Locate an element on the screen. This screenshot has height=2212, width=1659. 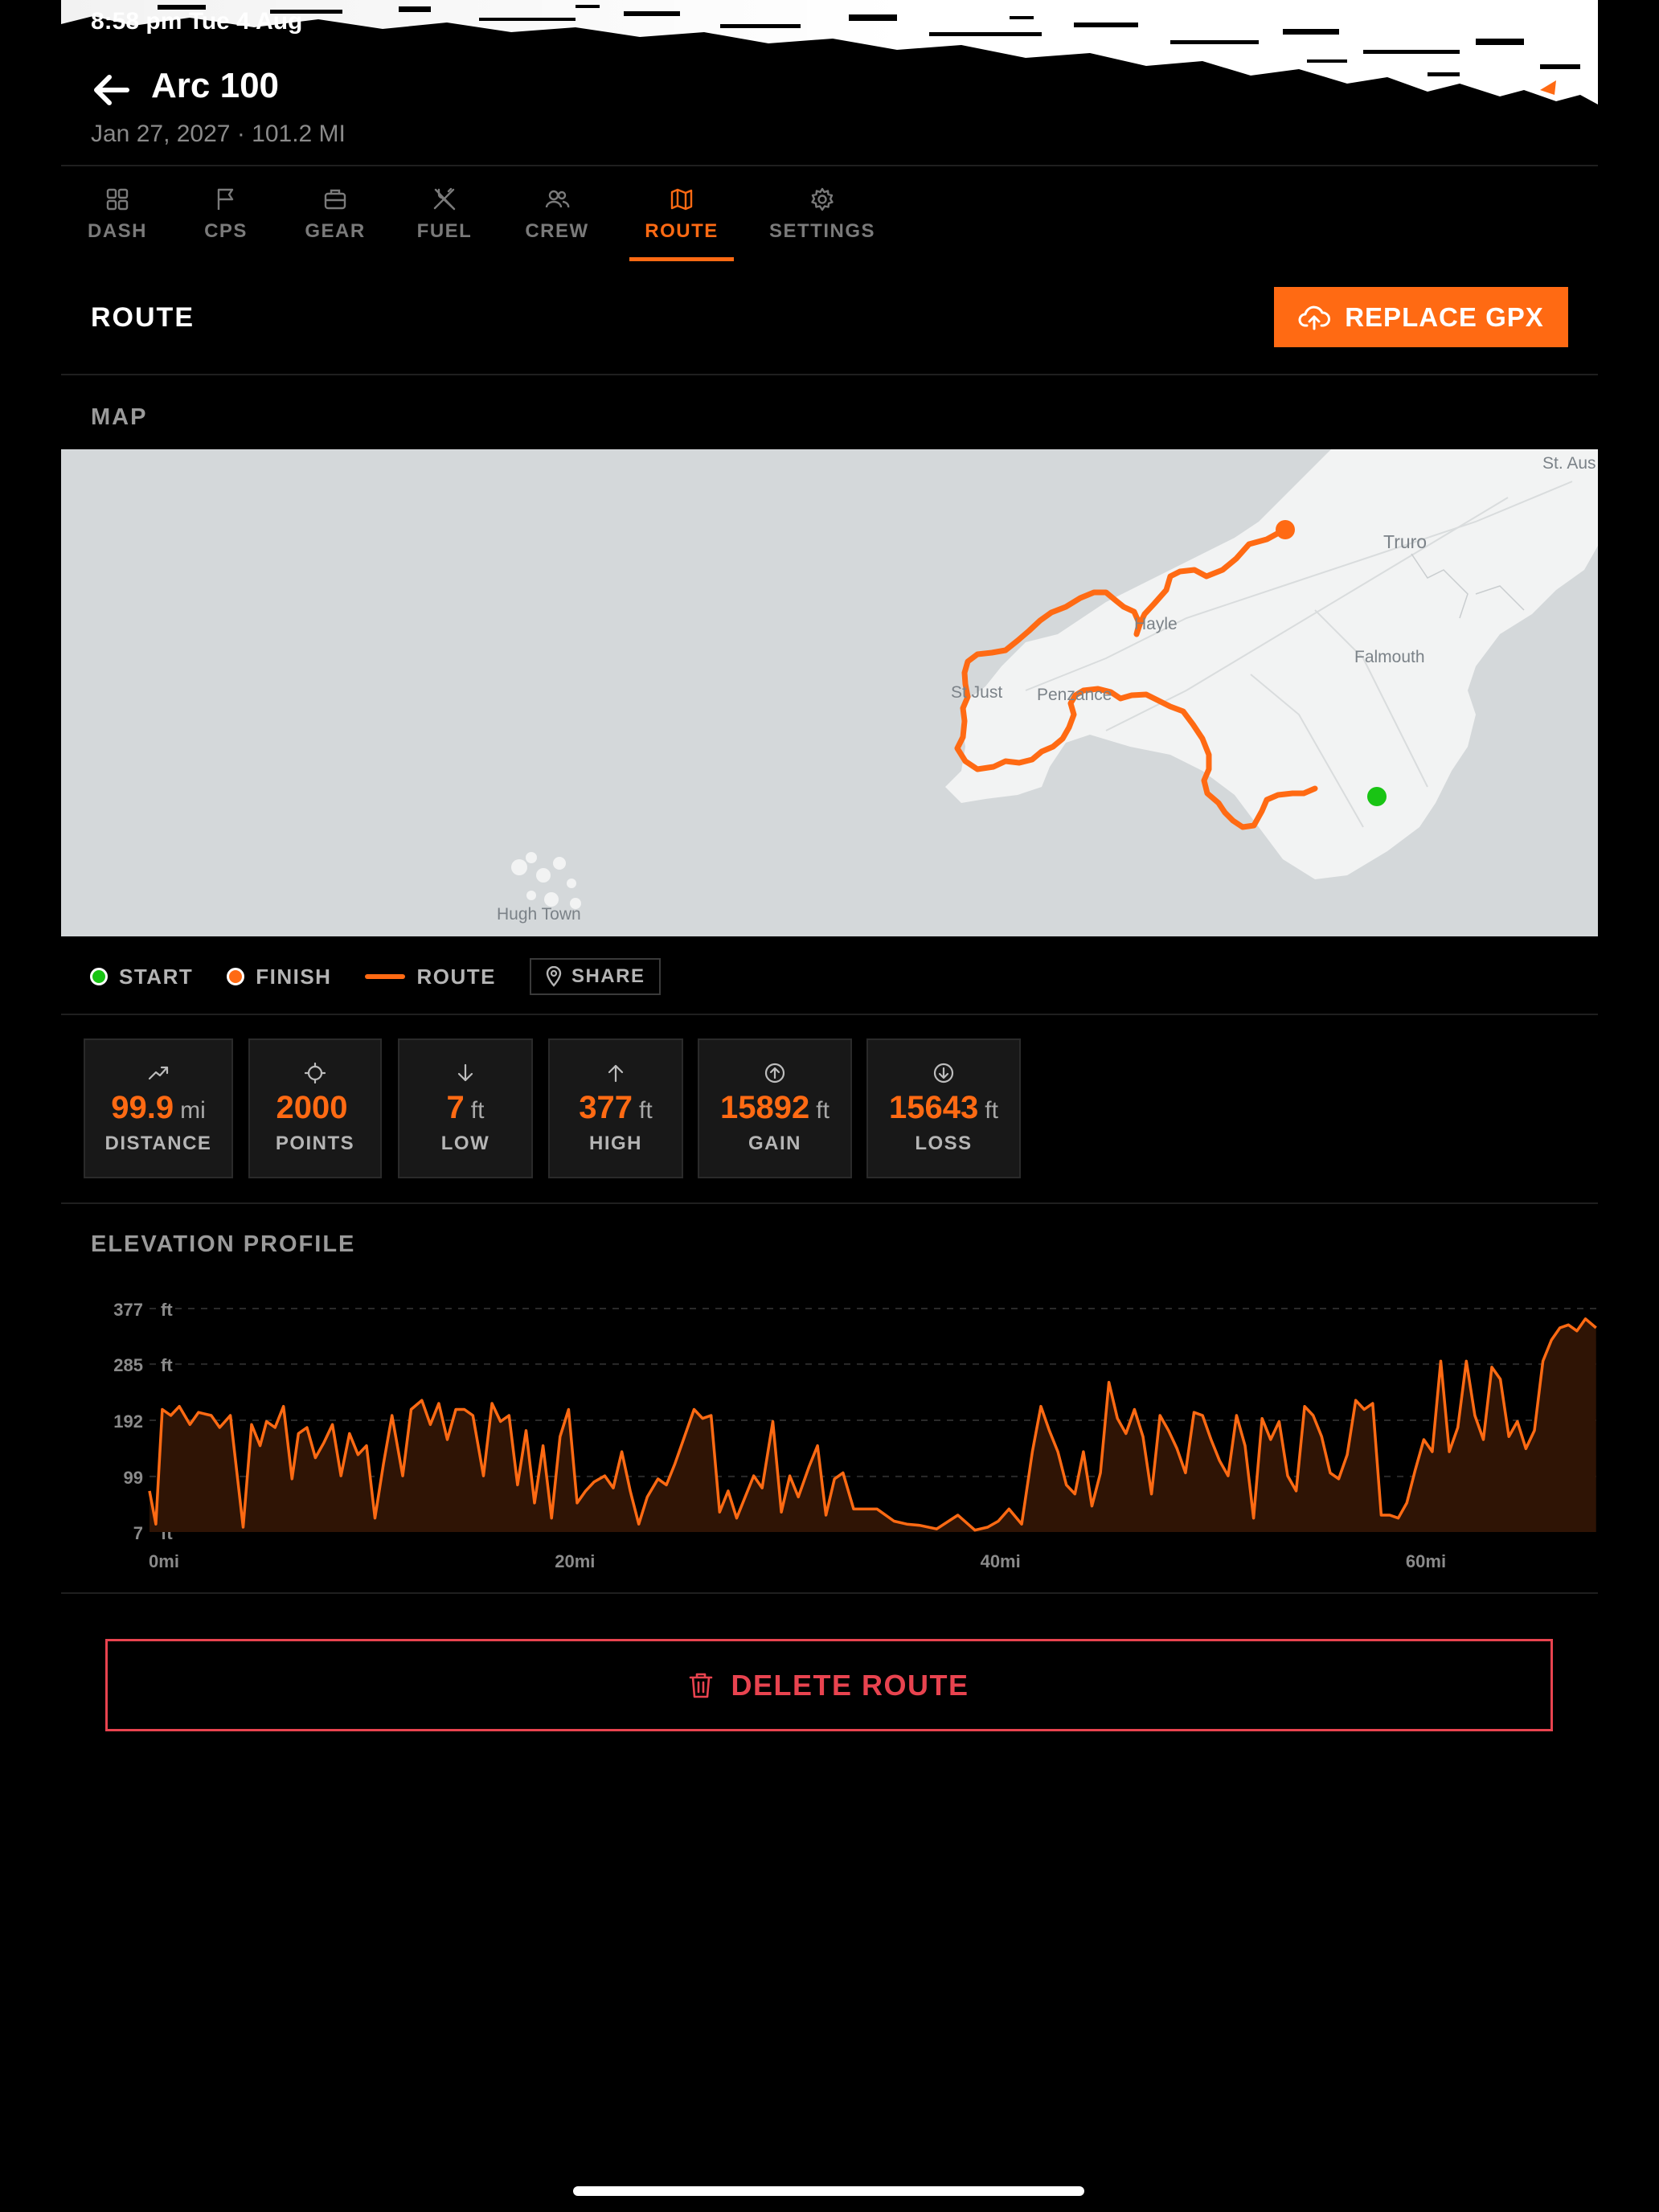
map-legend: START FINISH ROUTE SHARE is located at coordinates (376, 976).